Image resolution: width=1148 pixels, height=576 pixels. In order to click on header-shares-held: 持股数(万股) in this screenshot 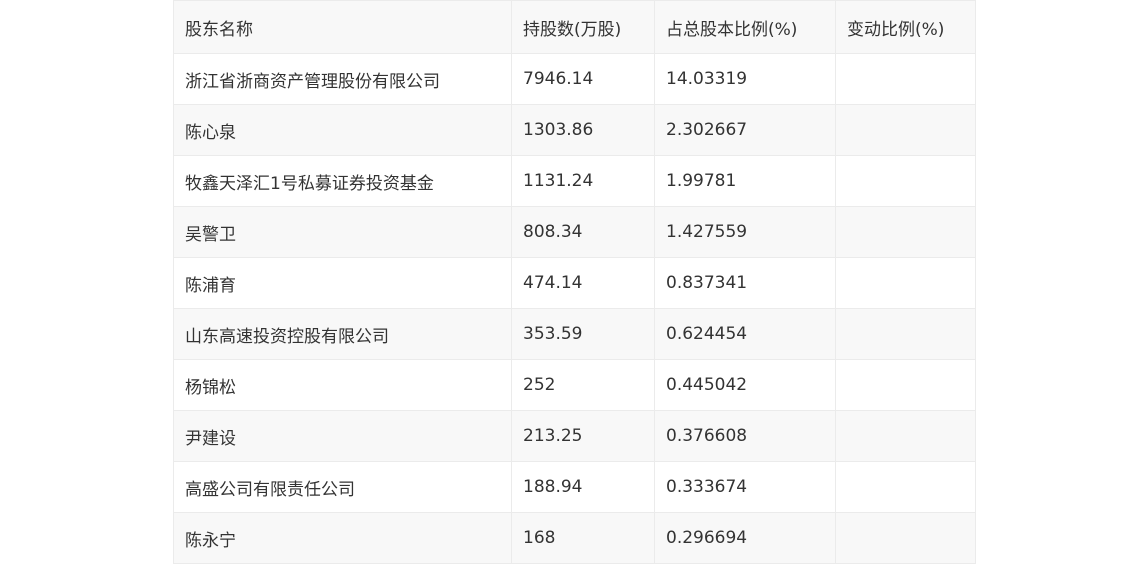, I will do `click(583, 27)`.